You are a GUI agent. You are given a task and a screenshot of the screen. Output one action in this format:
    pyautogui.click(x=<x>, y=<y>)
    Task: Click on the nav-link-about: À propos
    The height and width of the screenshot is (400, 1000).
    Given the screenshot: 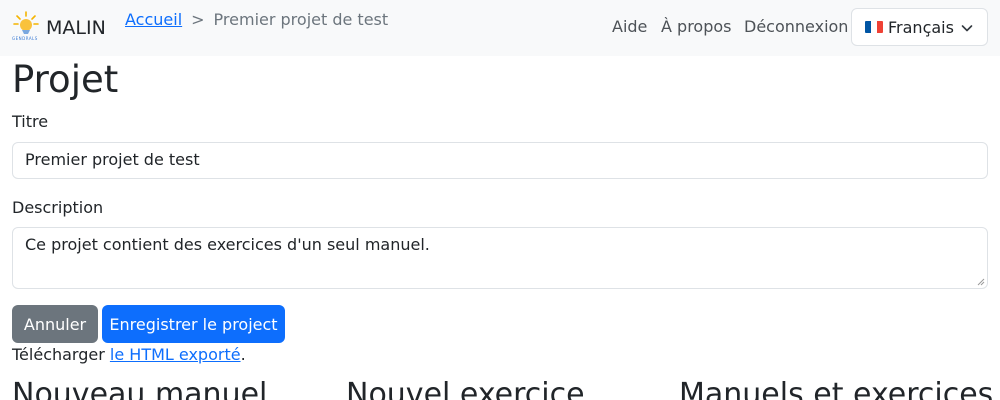 What is the action you would take?
    pyautogui.click(x=696, y=26)
    